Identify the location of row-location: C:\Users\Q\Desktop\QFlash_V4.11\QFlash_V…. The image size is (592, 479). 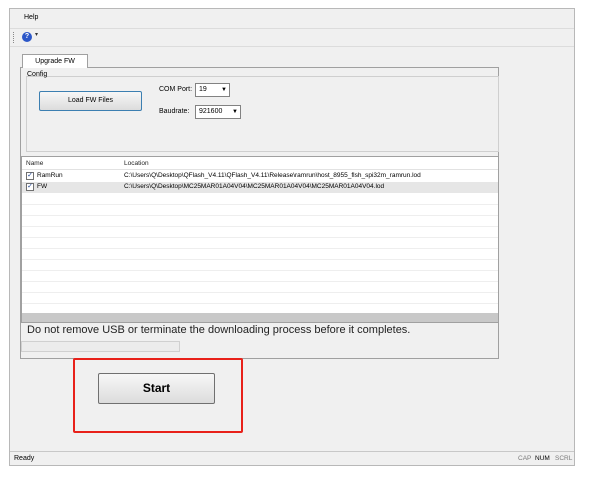
(272, 175).